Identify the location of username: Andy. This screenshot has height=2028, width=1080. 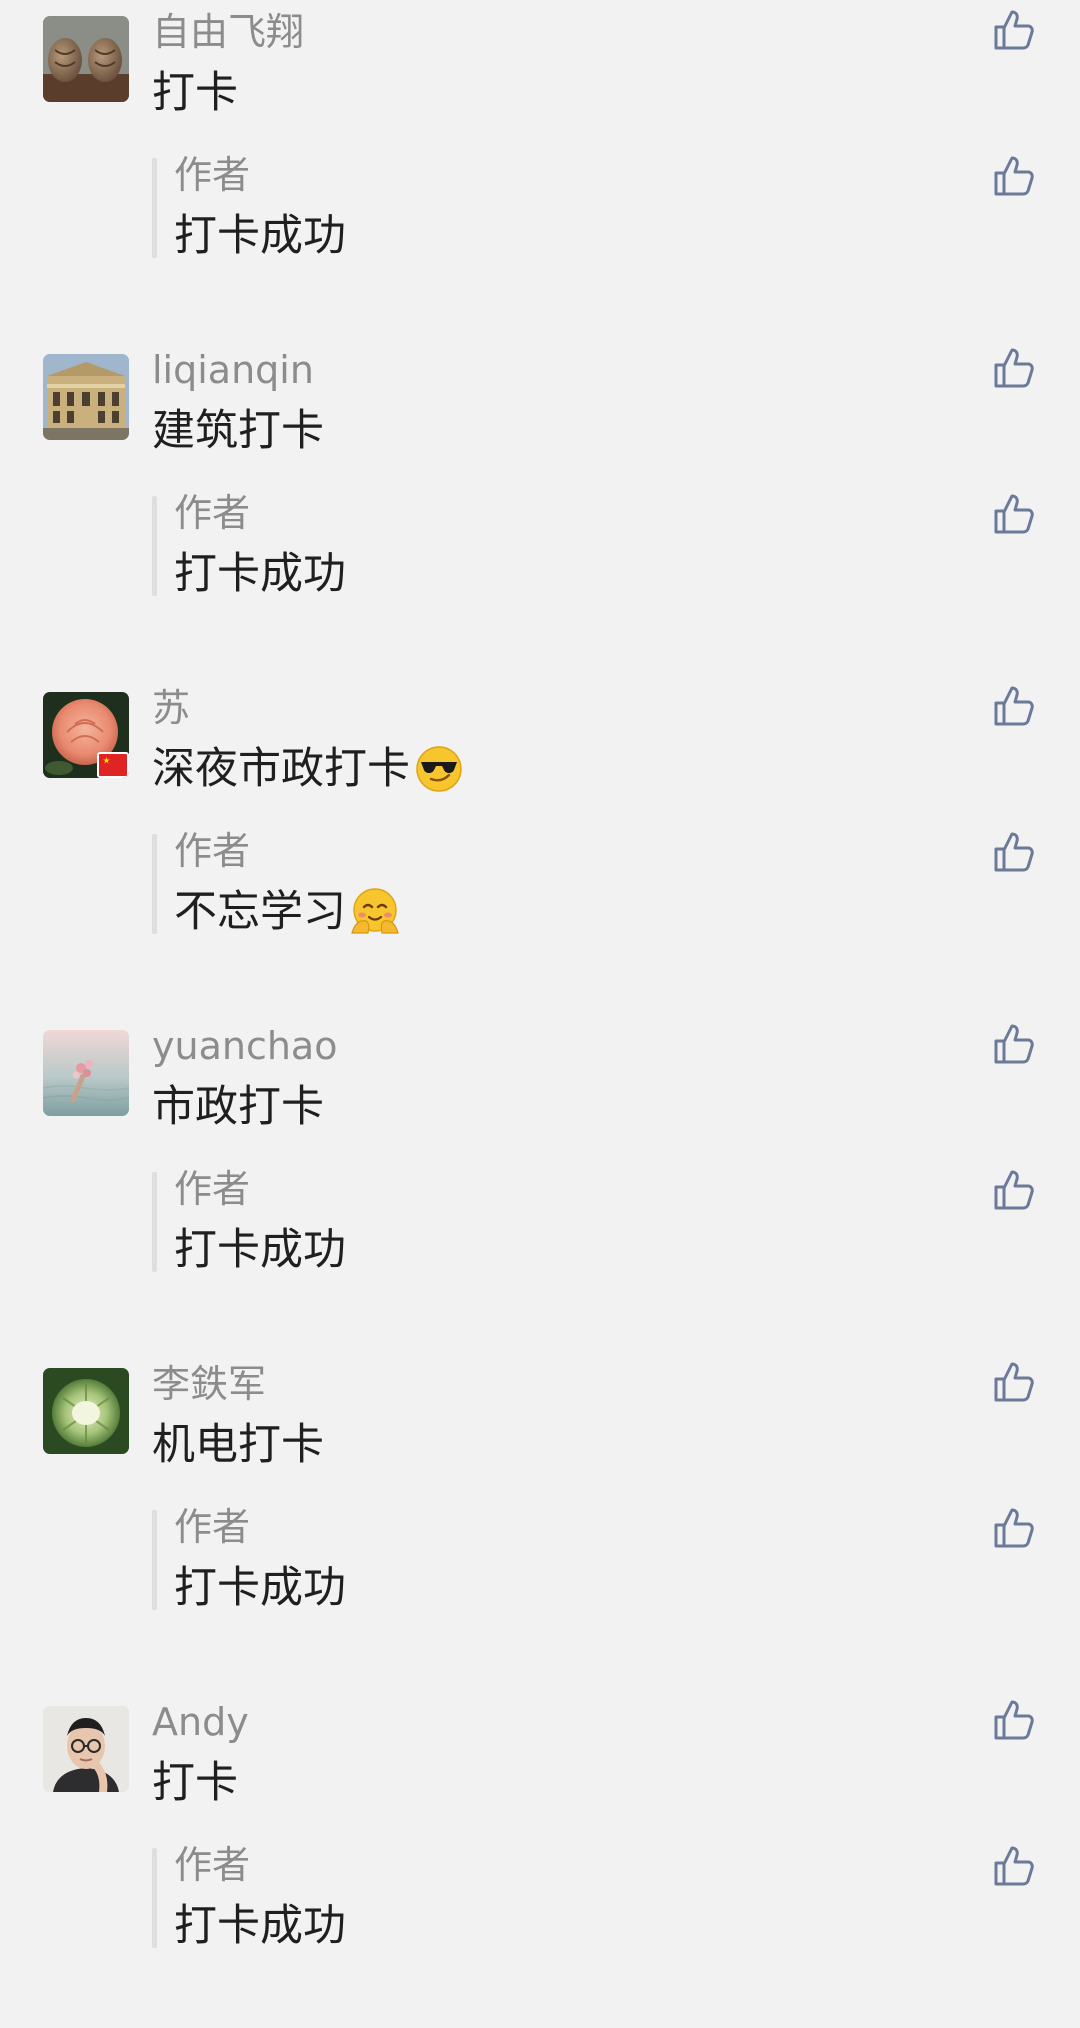
(200, 1722).